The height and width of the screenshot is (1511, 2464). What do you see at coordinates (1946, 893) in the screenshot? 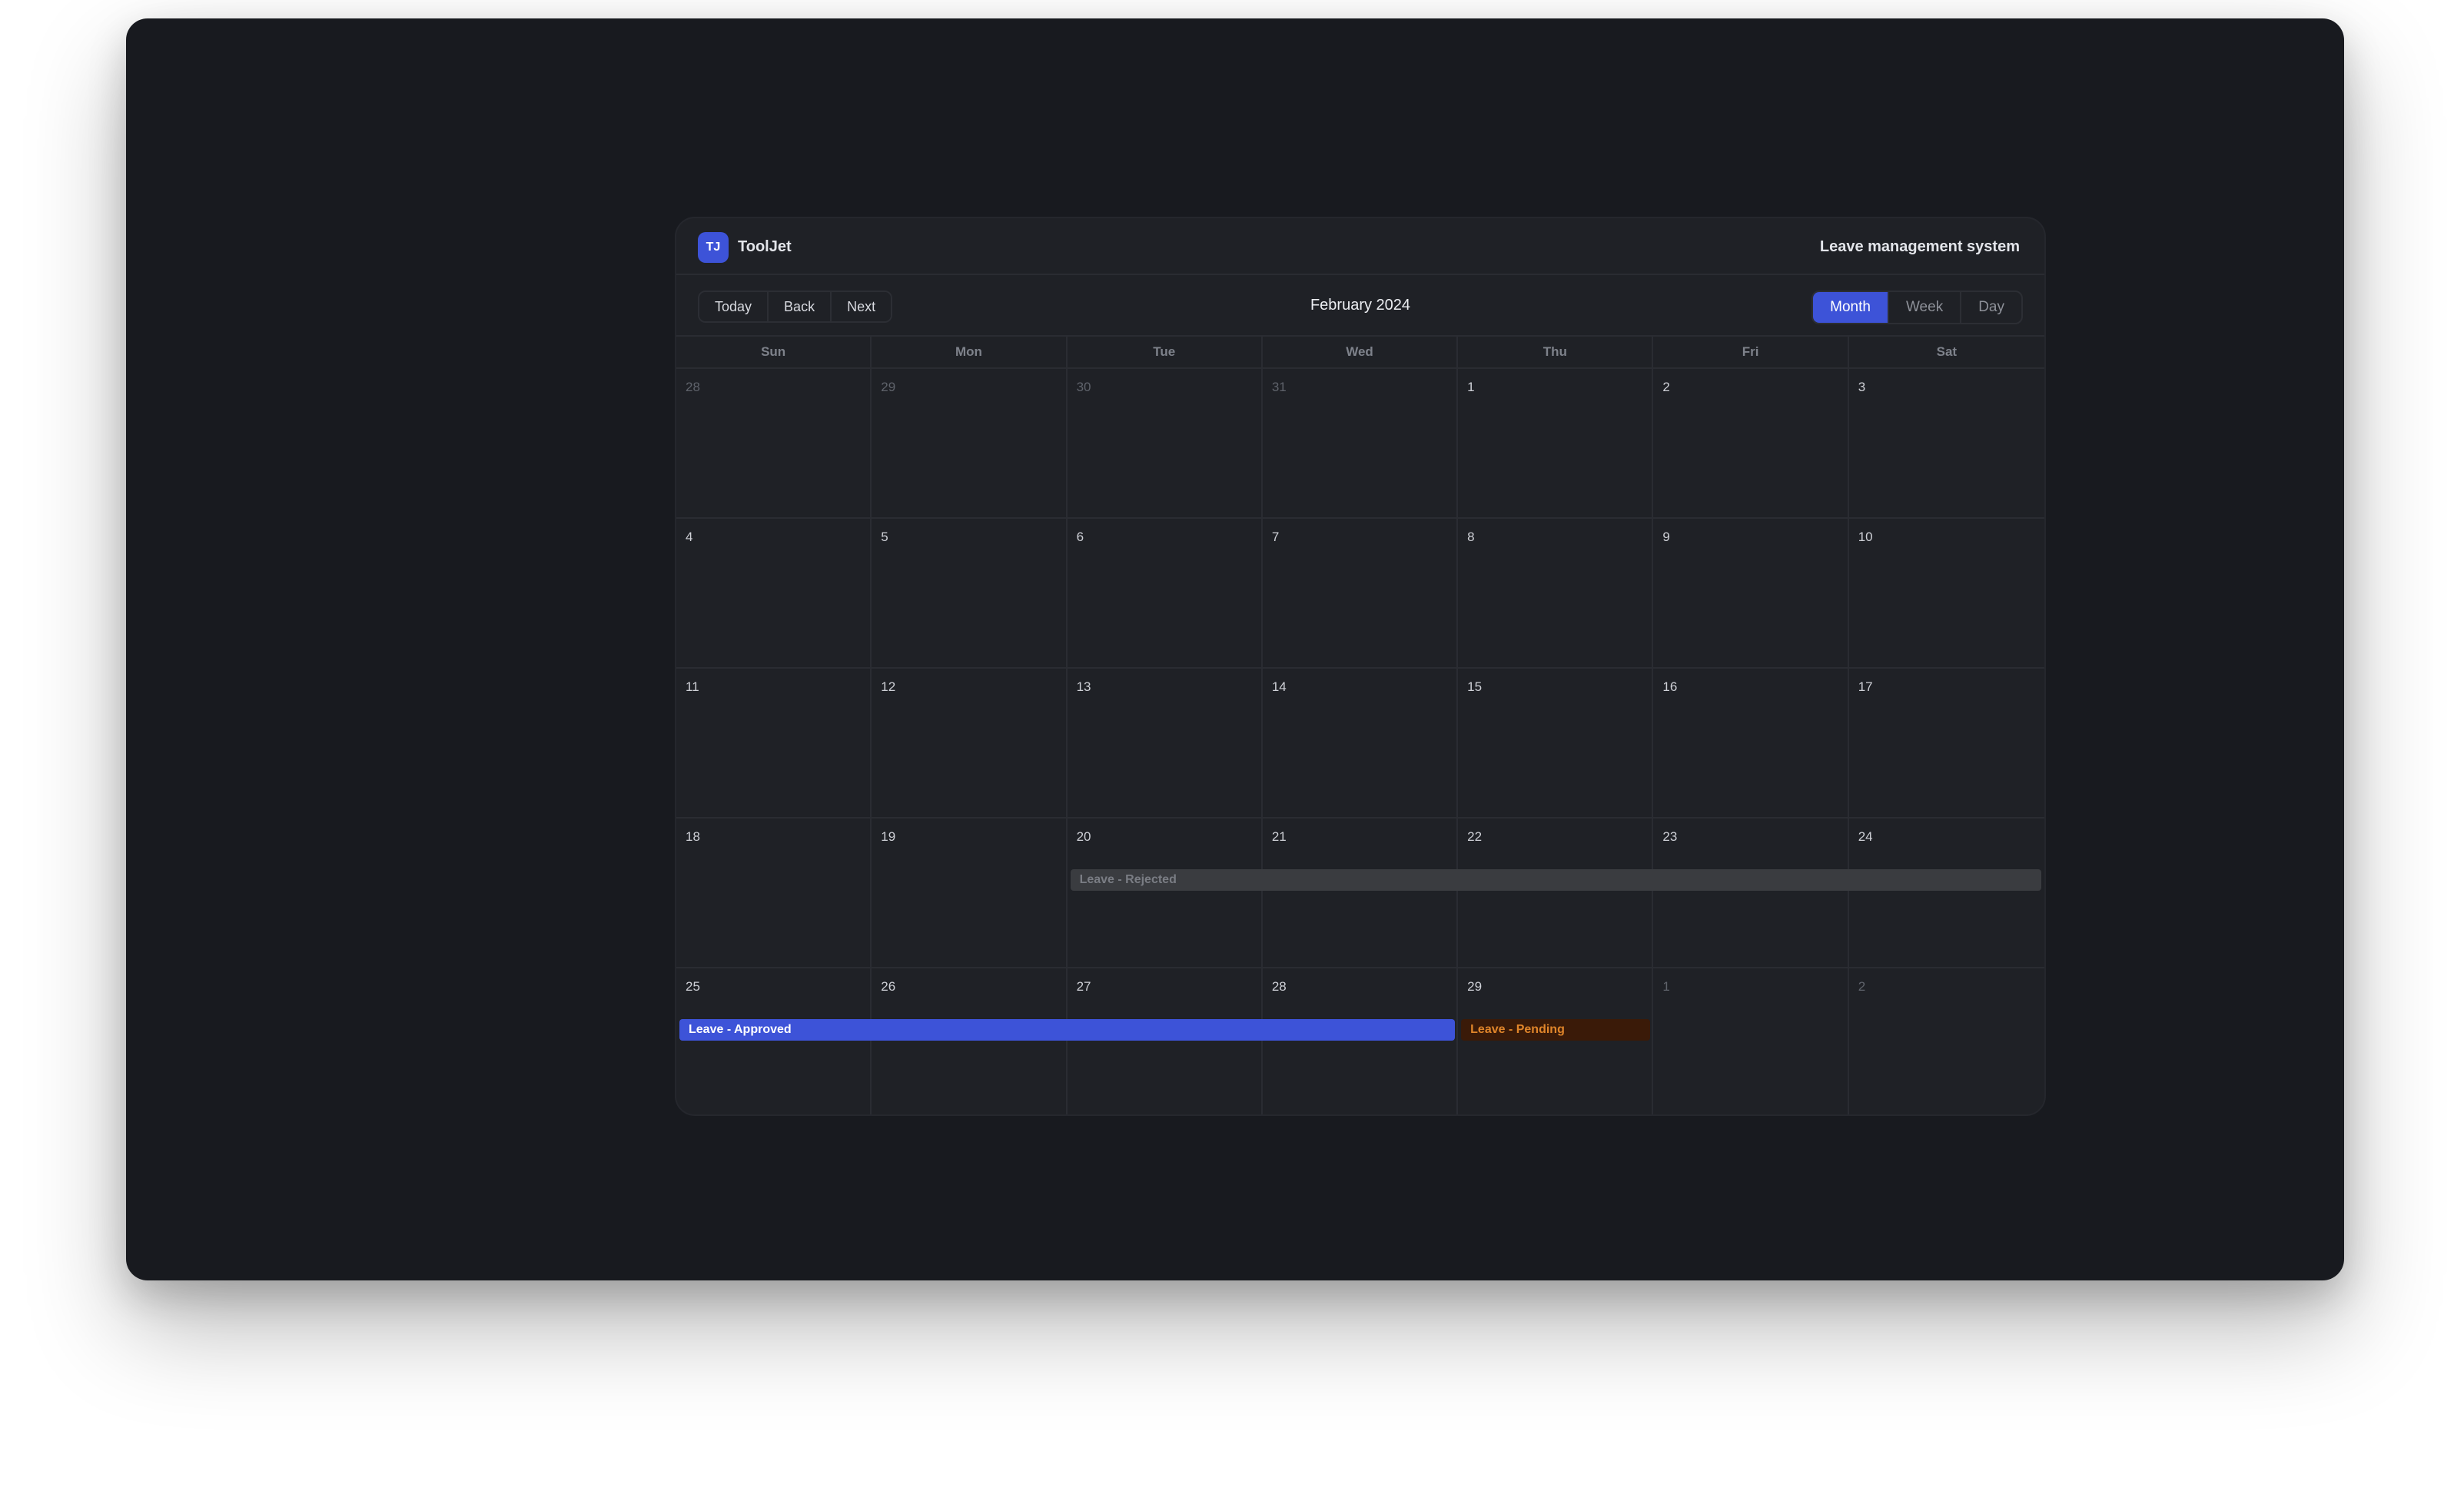
I see `day-cell: 24` at bounding box center [1946, 893].